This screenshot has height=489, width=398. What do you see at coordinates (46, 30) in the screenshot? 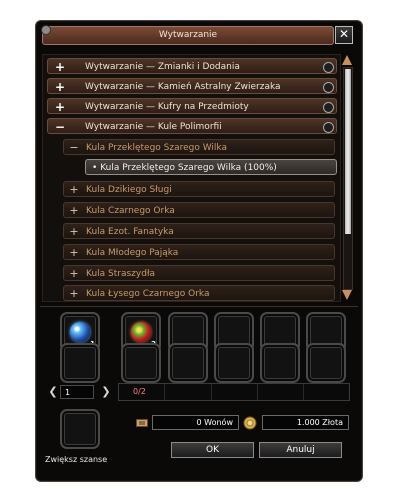
I see `pin-icon` at bounding box center [46, 30].